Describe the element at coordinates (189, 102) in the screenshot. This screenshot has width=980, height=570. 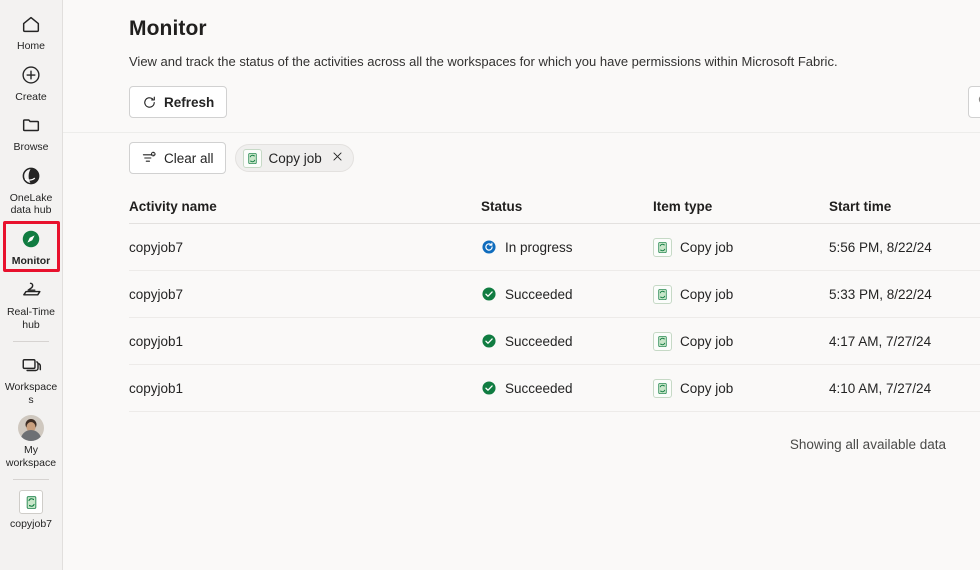
I see `refresh-button-label: Refresh` at that location.